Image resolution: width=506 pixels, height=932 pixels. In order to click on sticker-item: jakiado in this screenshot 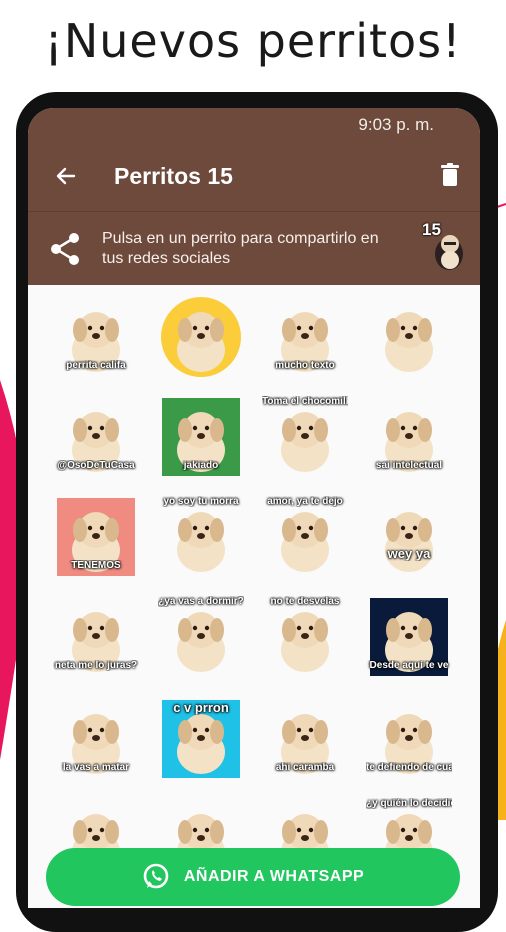, I will do `click(201, 437)`.